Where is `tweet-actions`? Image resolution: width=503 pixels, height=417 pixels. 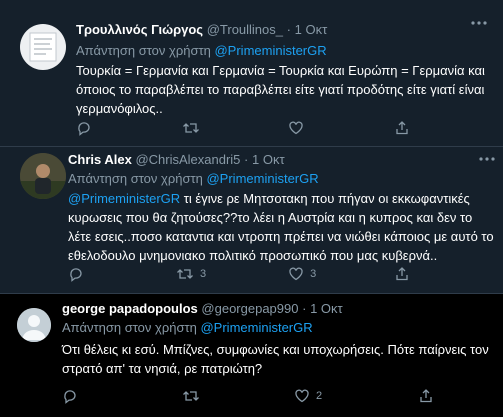 tweet-actions is located at coordinates (243, 128).